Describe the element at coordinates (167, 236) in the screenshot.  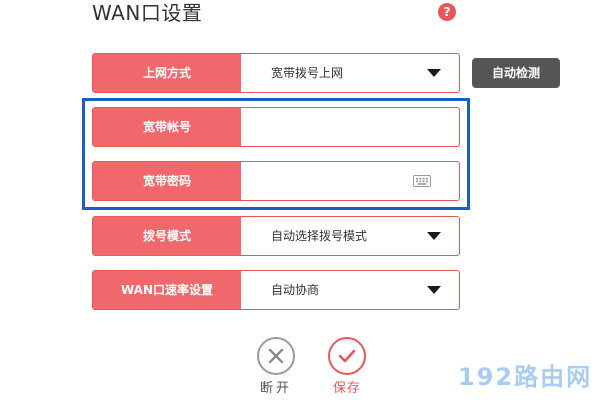
I see `dial-mode-label: 拨号模式` at that location.